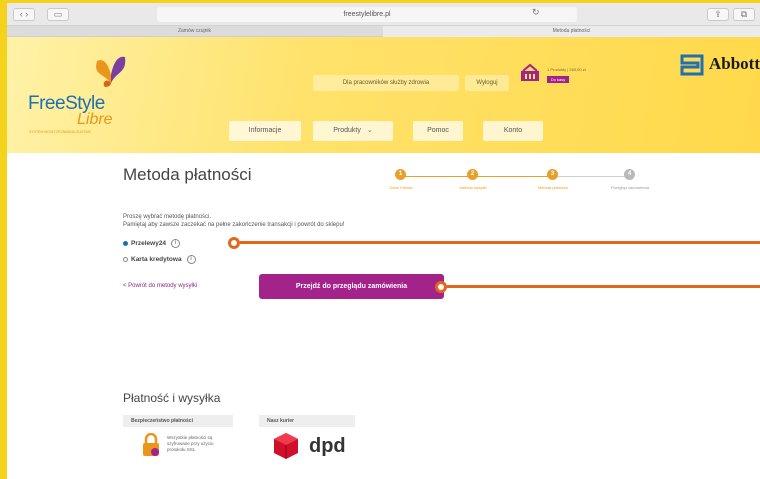 The image size is (760, 479). I want to click on payment-option-przelewy24: Przelewy24 i, so click(152, 244).